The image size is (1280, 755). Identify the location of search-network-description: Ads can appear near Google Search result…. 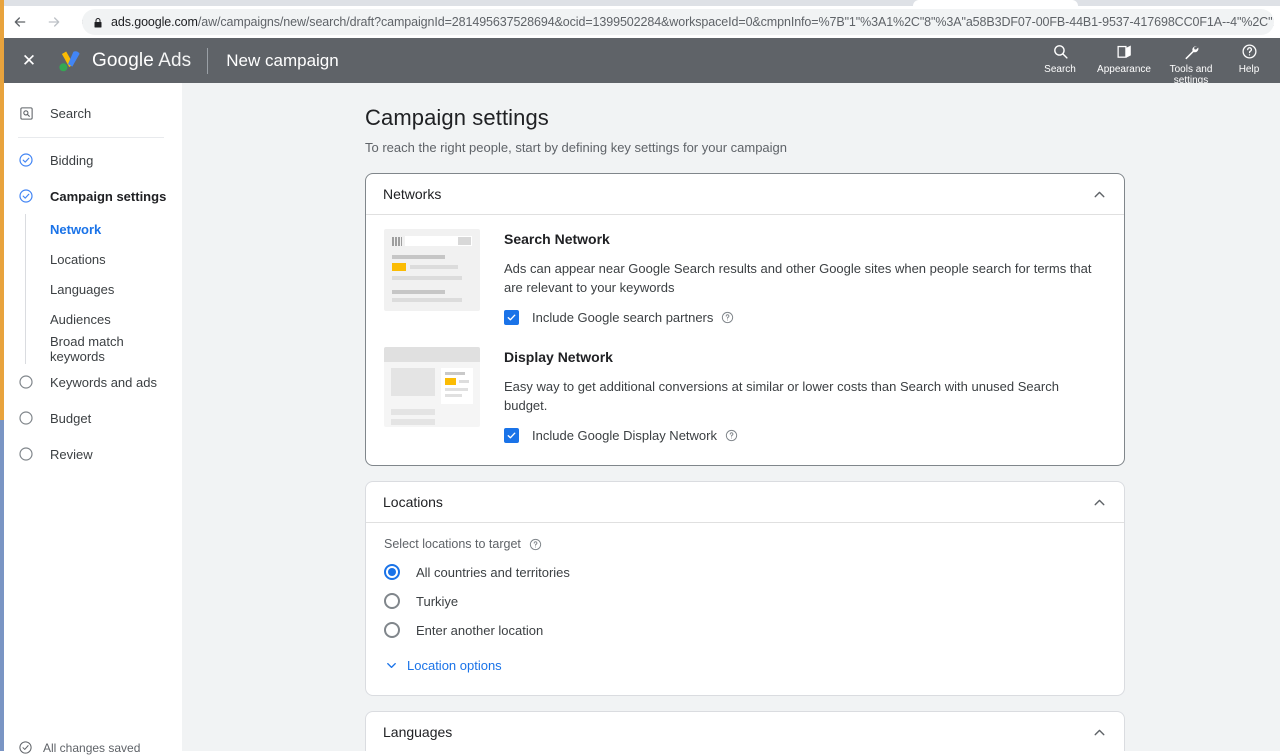
(798, 278).